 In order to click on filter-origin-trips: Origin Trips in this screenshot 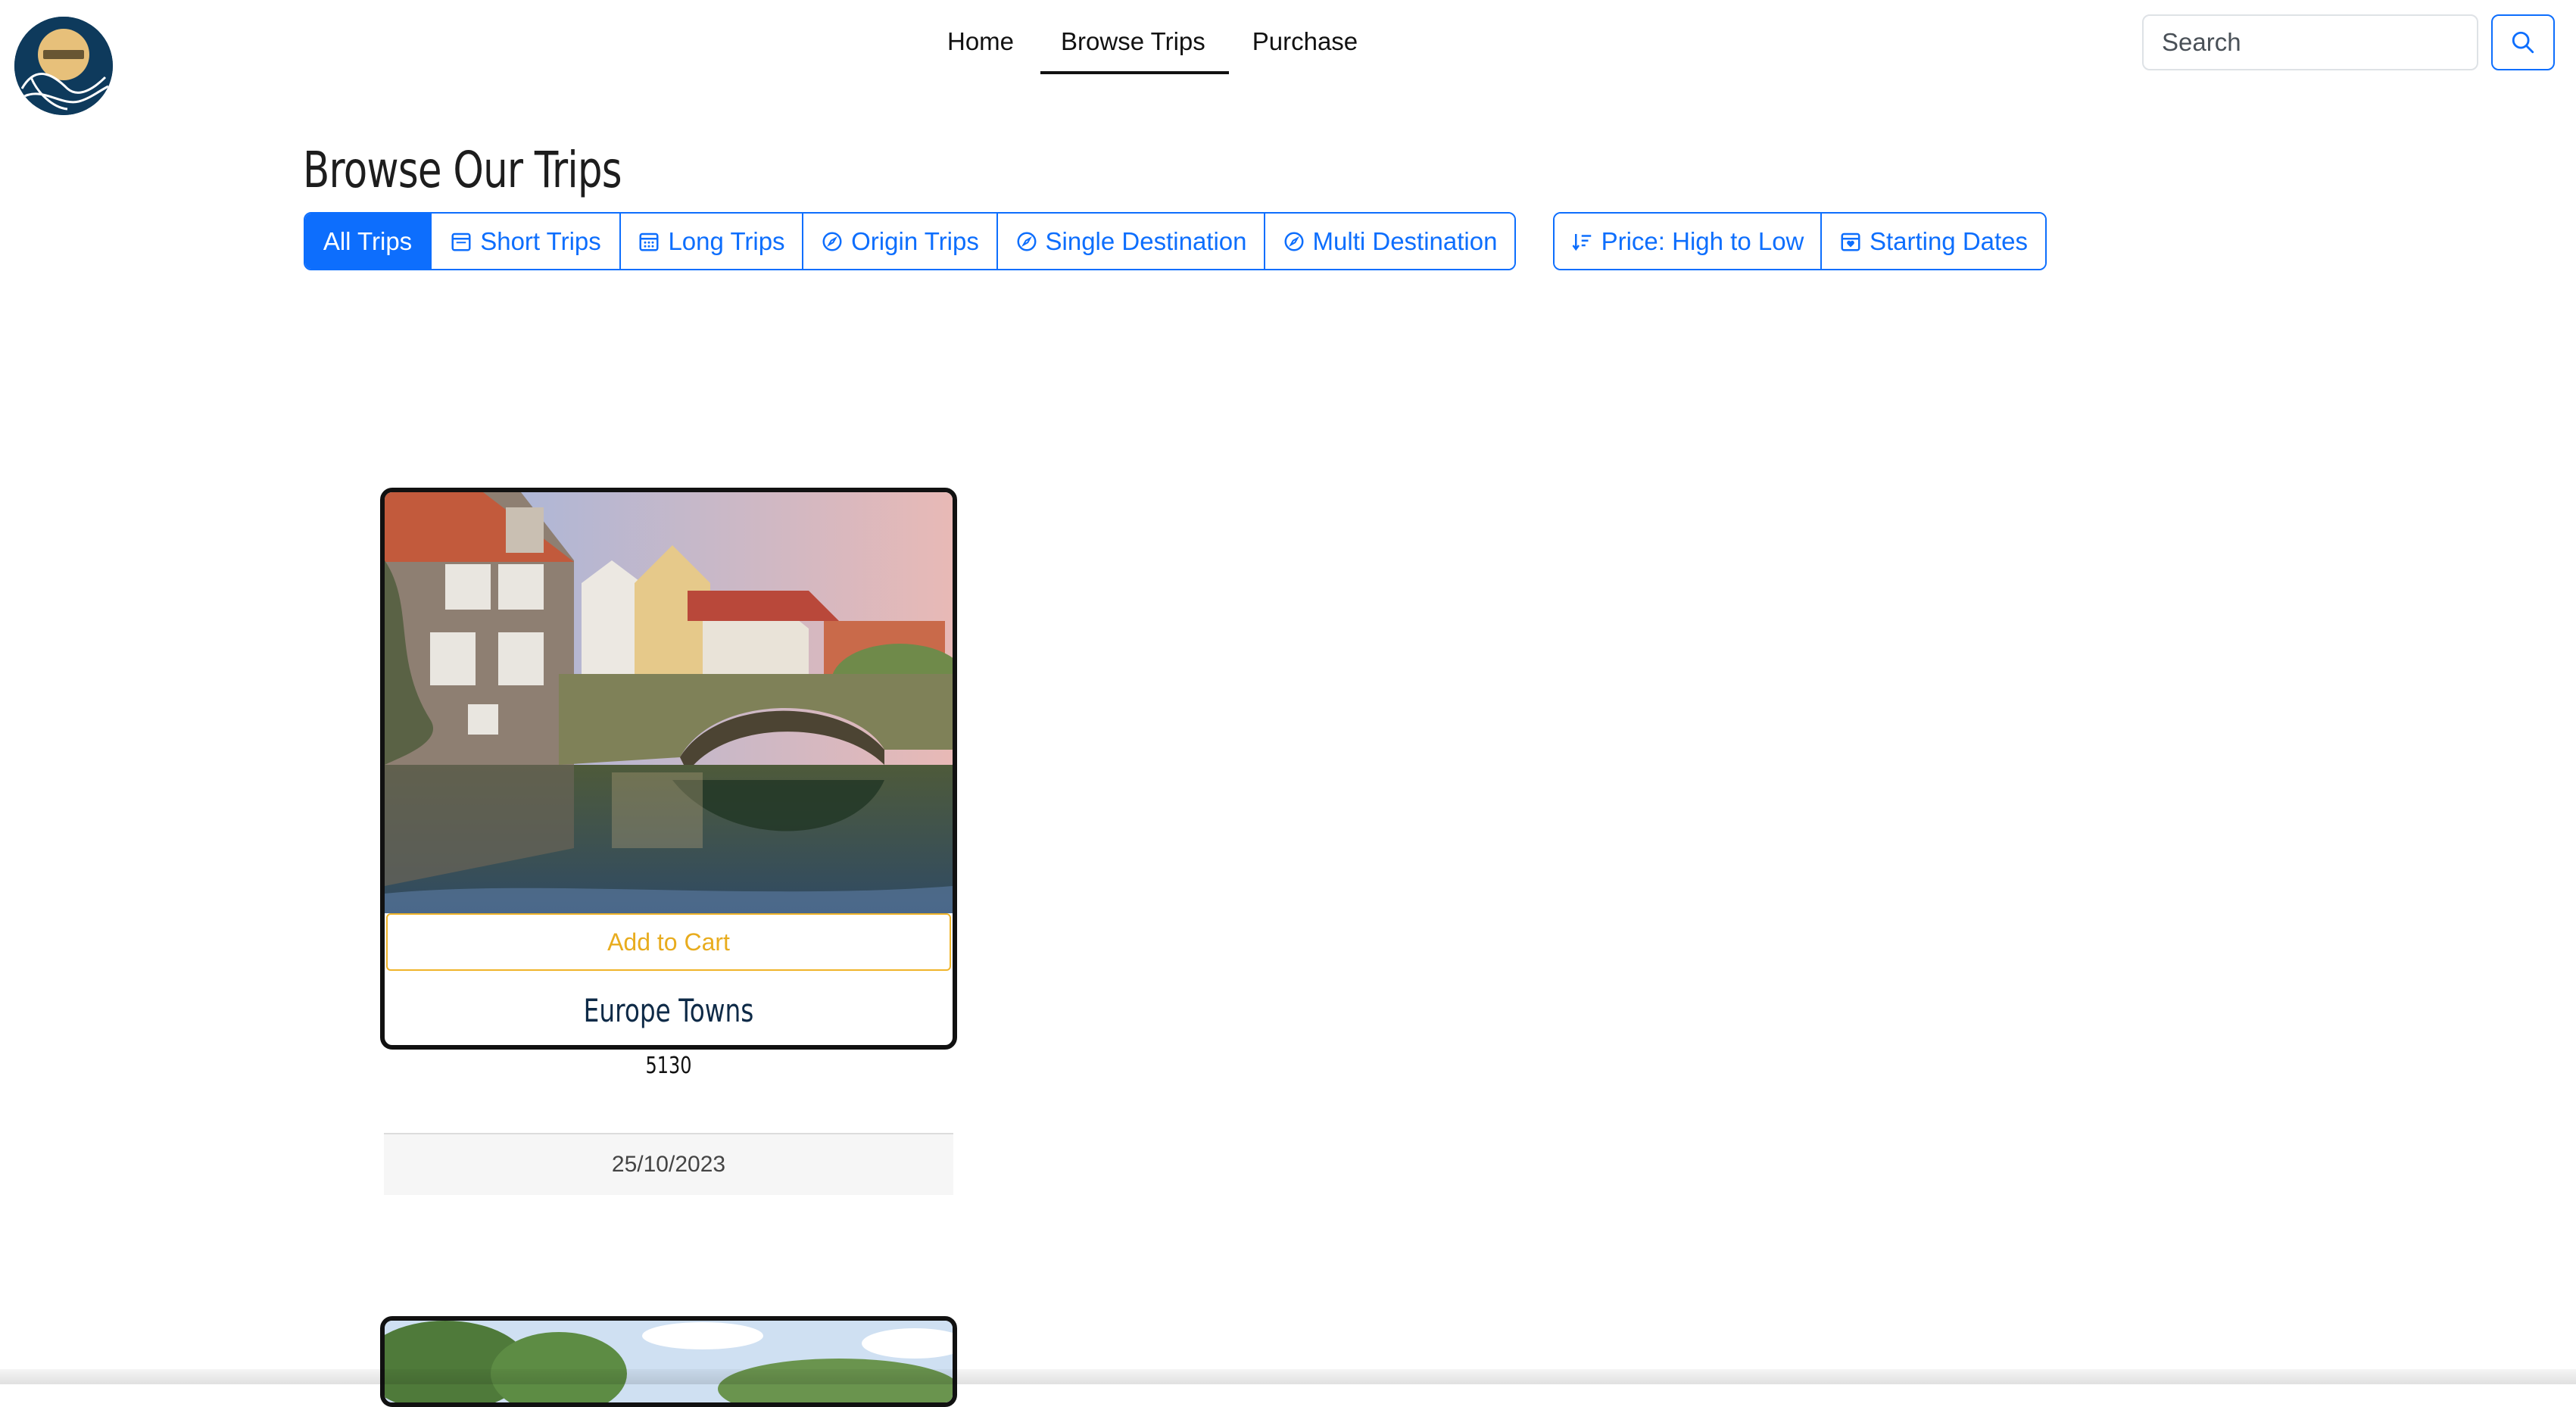, I will do `click(901, 242)`.